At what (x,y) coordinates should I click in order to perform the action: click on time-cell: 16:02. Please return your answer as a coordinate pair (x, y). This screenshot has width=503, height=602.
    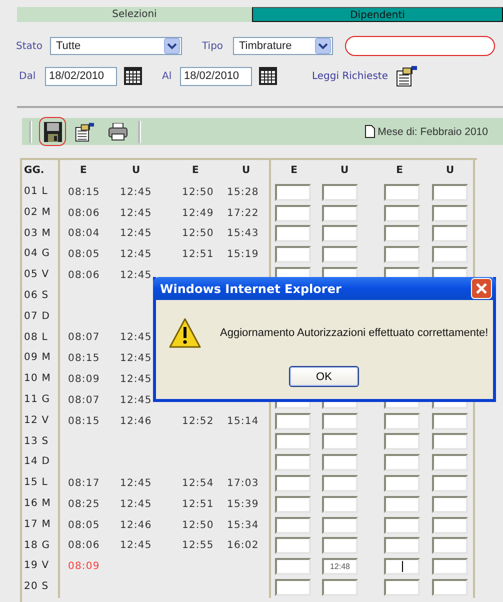
    Looking at the image, I should click on (243, 546).